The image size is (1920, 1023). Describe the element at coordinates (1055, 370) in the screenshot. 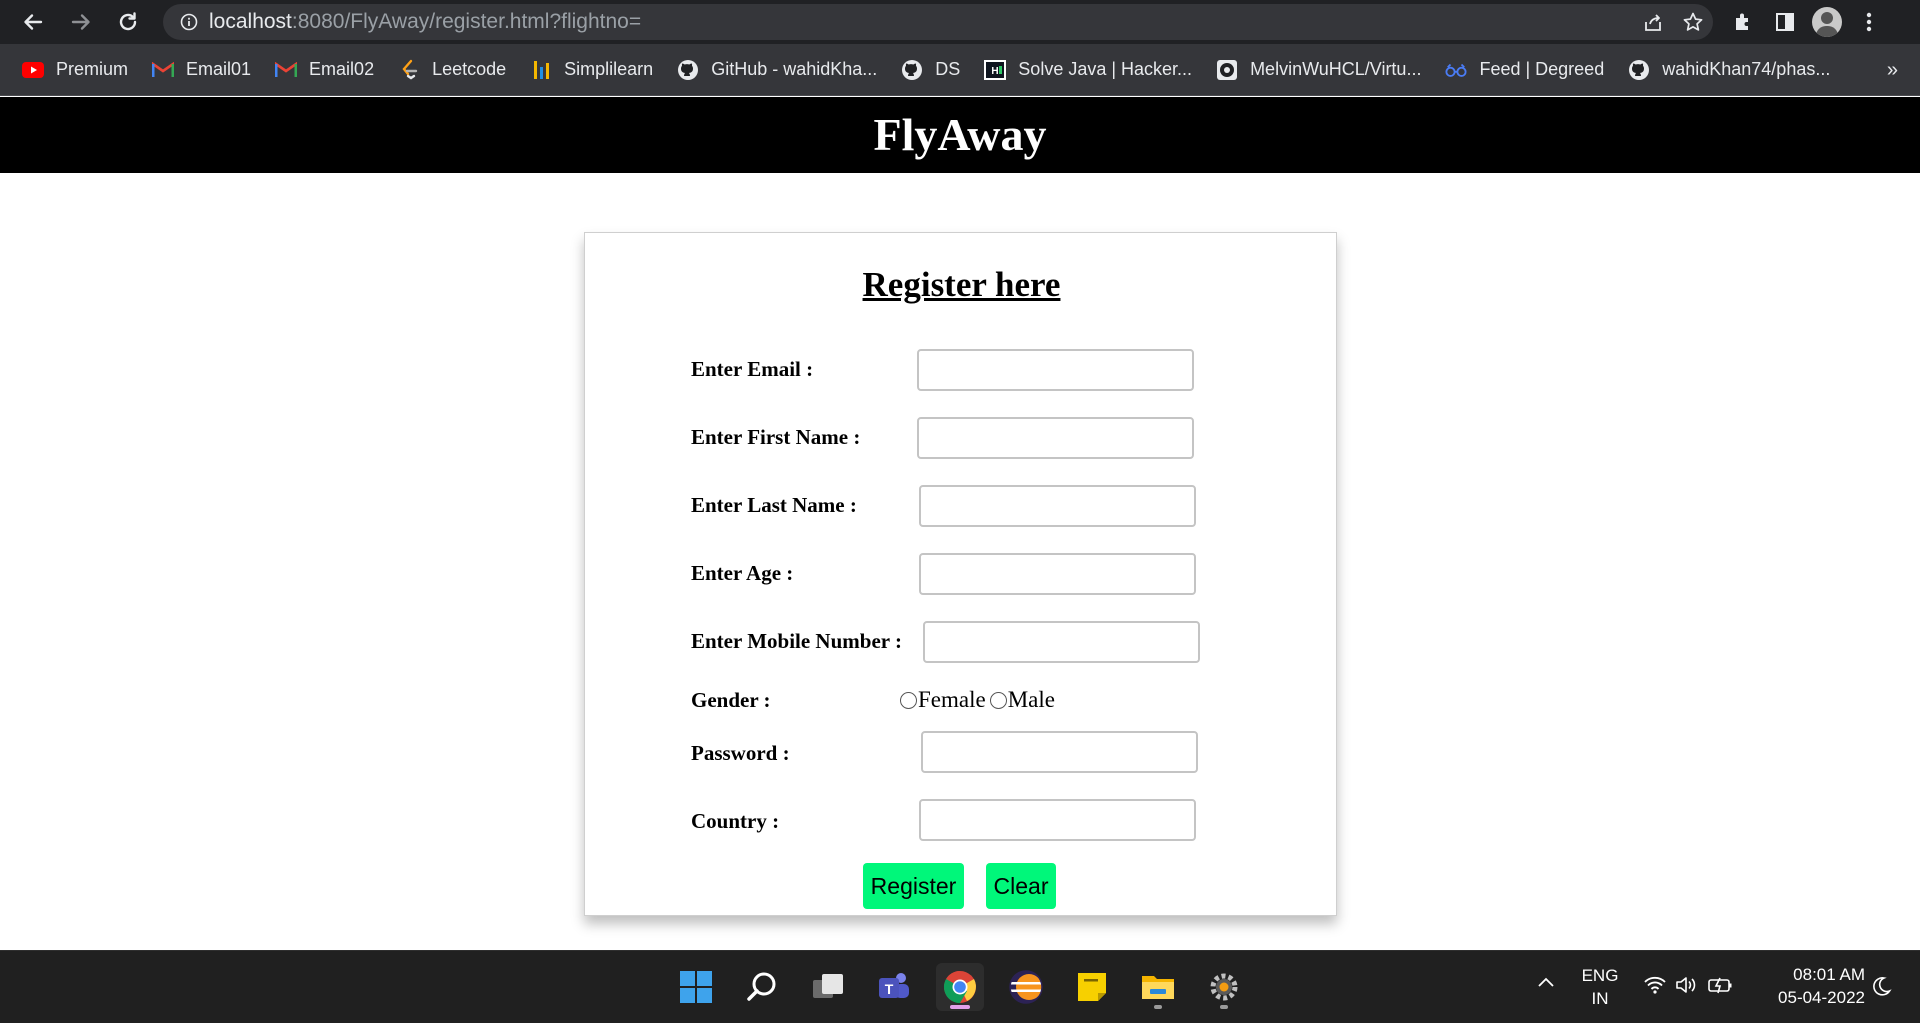

I see `email-field` at that location.